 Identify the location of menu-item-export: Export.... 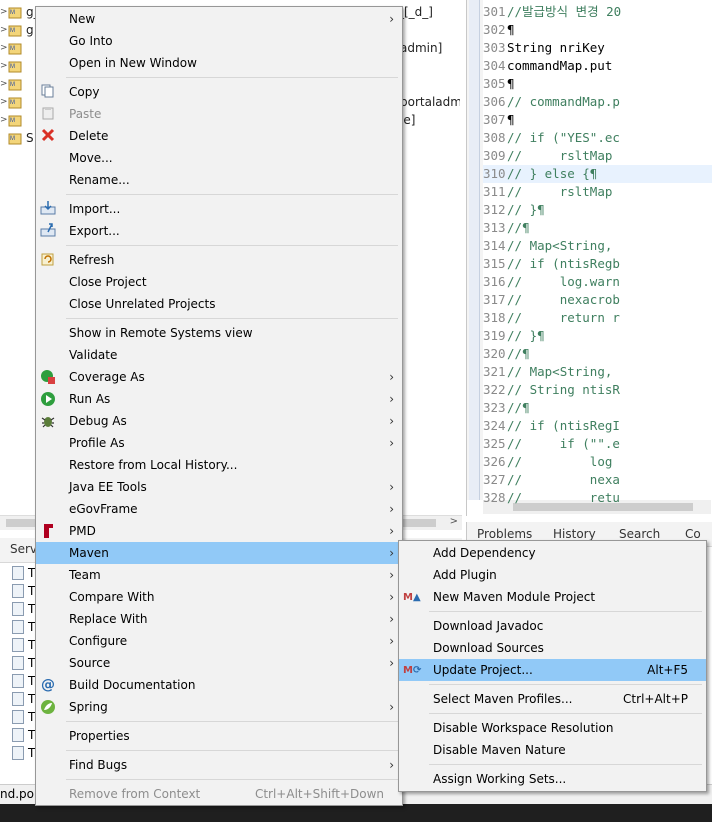
(219, 231).